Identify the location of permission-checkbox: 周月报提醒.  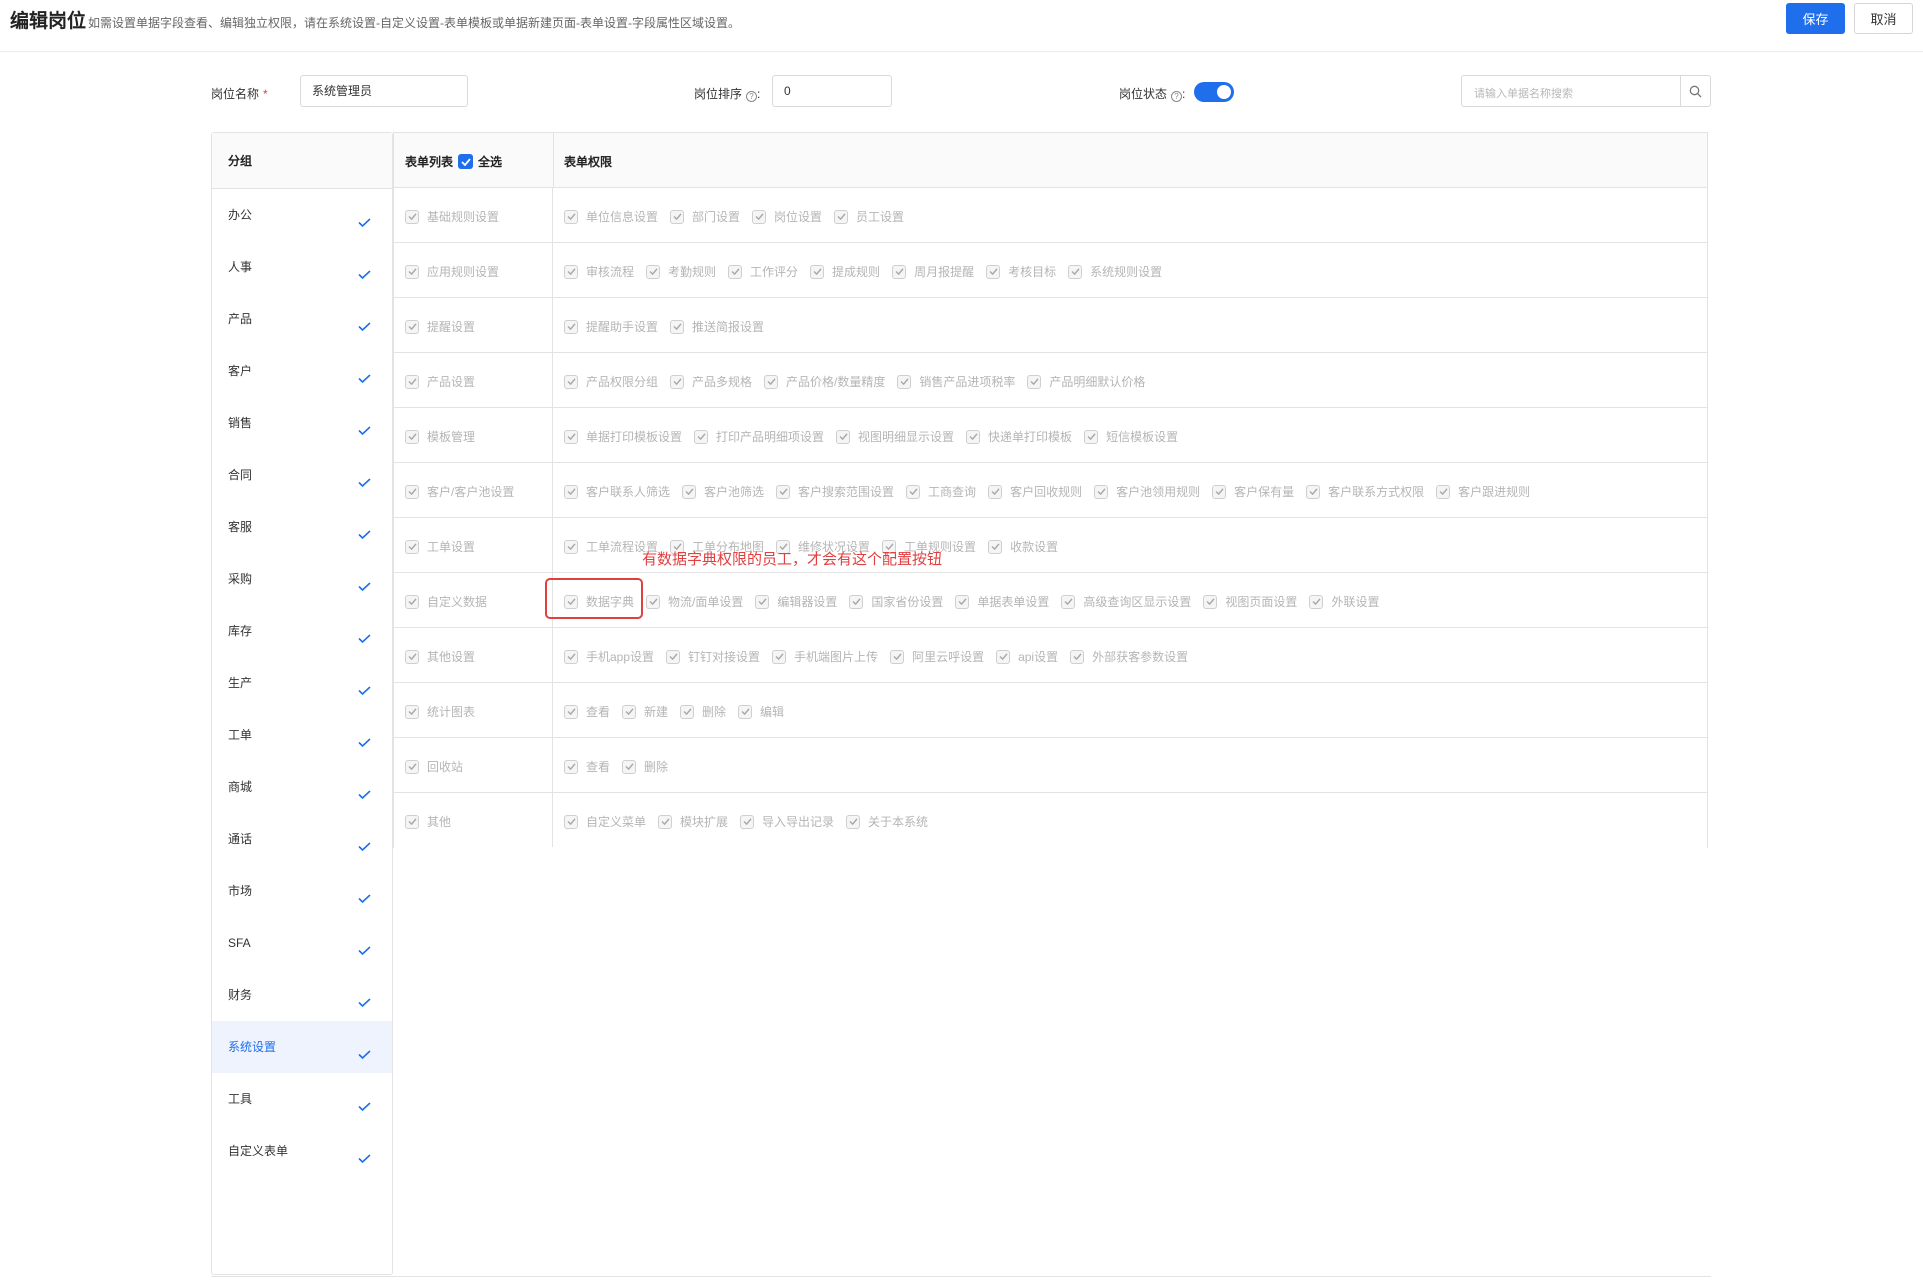
(933, 271).